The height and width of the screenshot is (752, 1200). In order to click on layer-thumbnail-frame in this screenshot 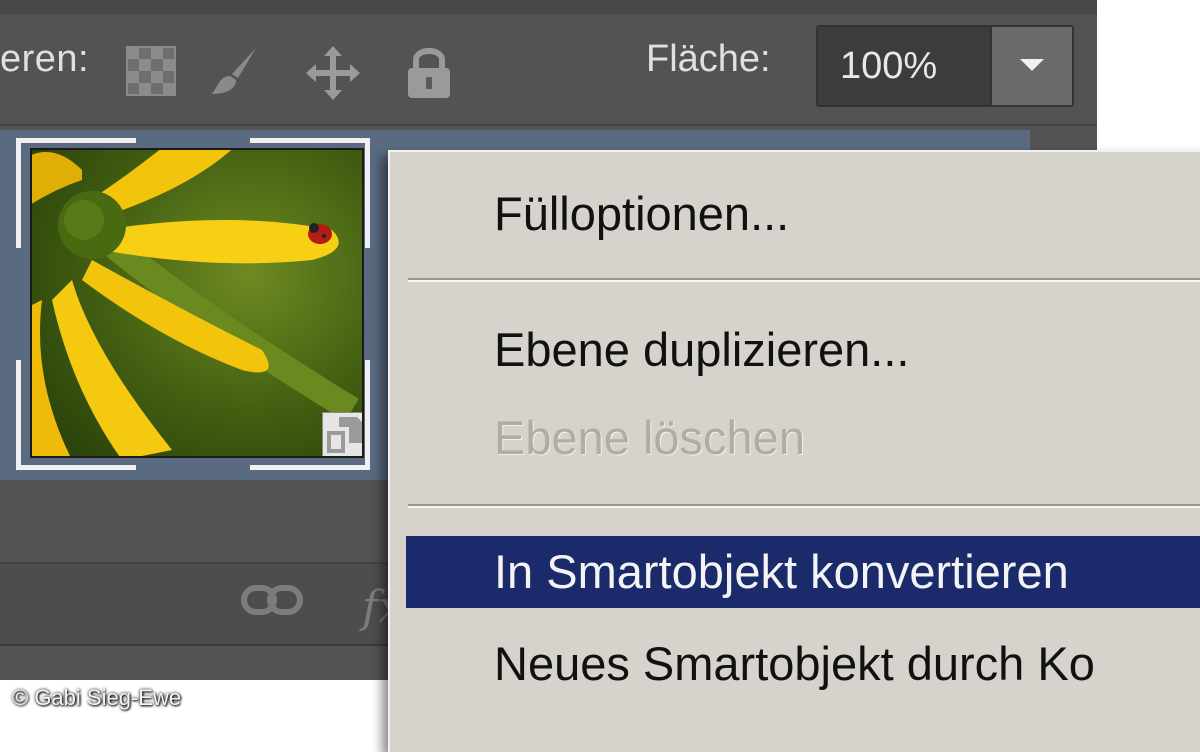, I will do `click(193, 304)`.